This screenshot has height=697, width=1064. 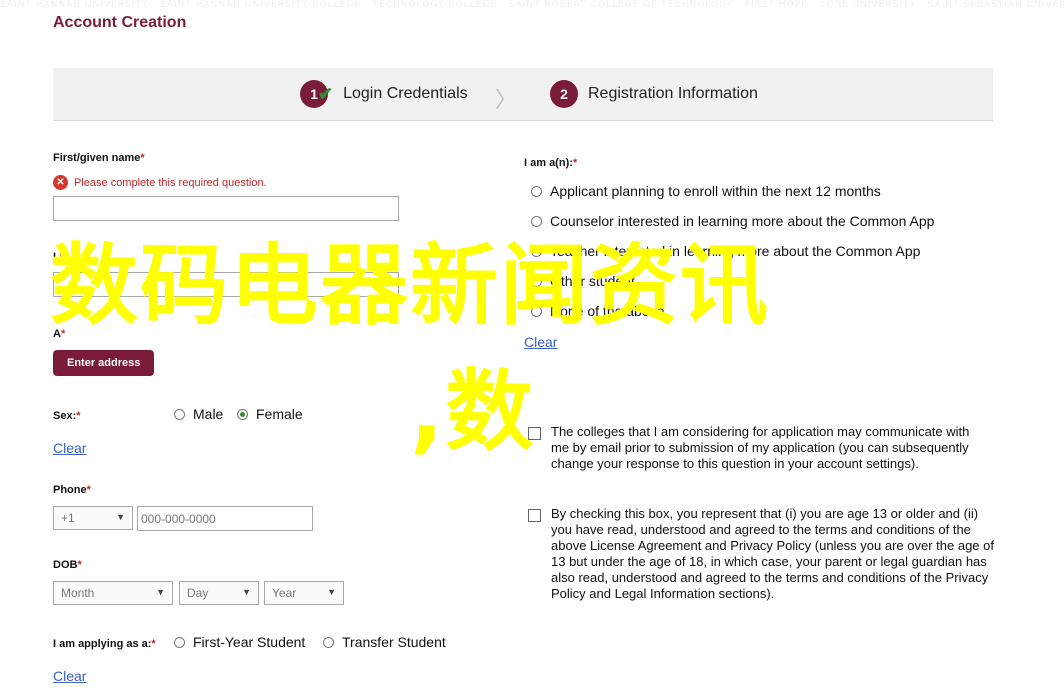 I want to click on phone-input: 000-000-0000, so click(x=225, y=518).